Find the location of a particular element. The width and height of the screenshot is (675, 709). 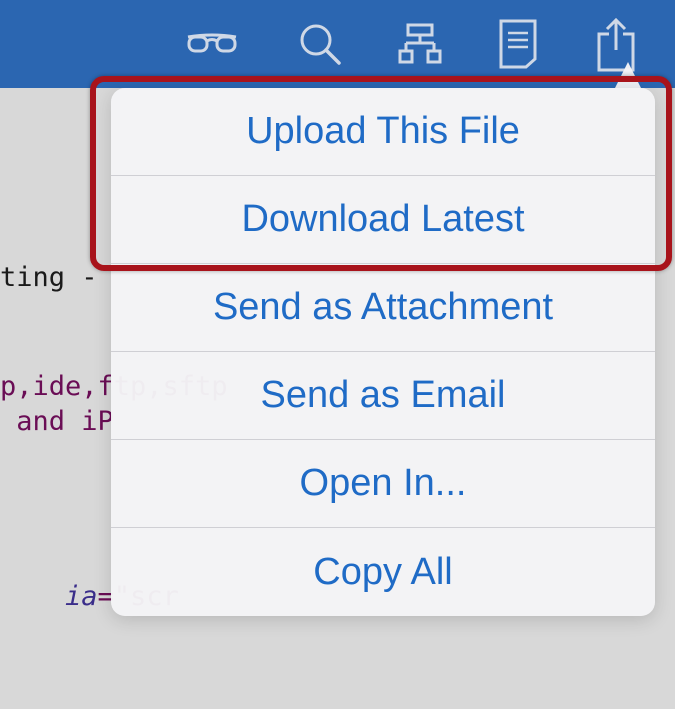

toolbar is located at coordinates (337, 44).